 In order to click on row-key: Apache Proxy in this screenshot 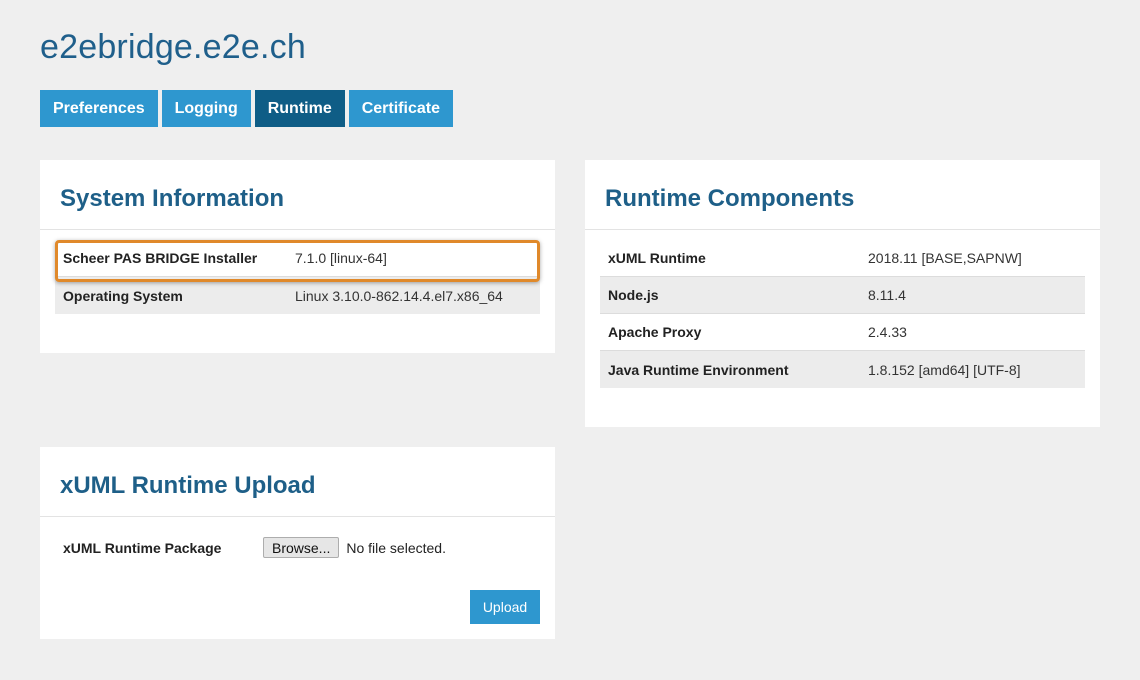, I will do `click(655, 332)`.